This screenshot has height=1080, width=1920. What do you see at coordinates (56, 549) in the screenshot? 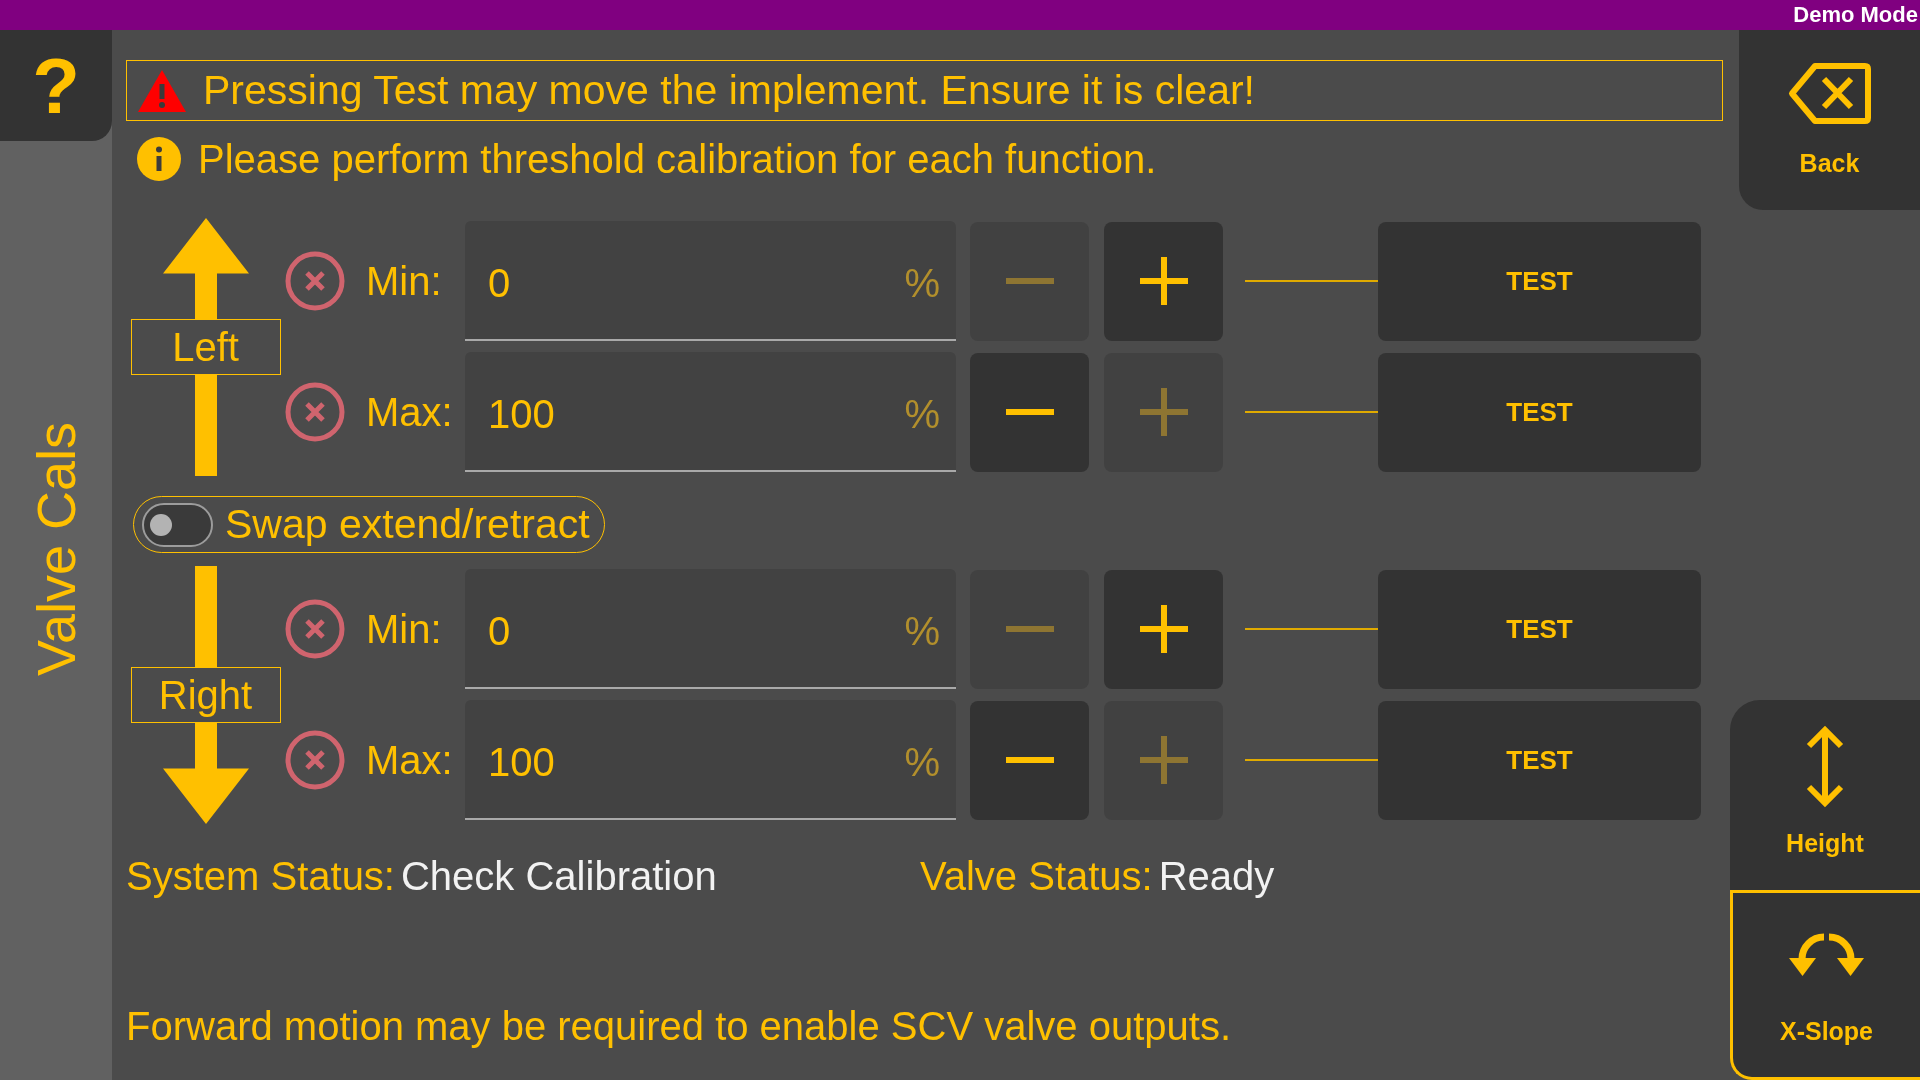
I see `page-title: Valve Cals` at bounding box center [56, 549].